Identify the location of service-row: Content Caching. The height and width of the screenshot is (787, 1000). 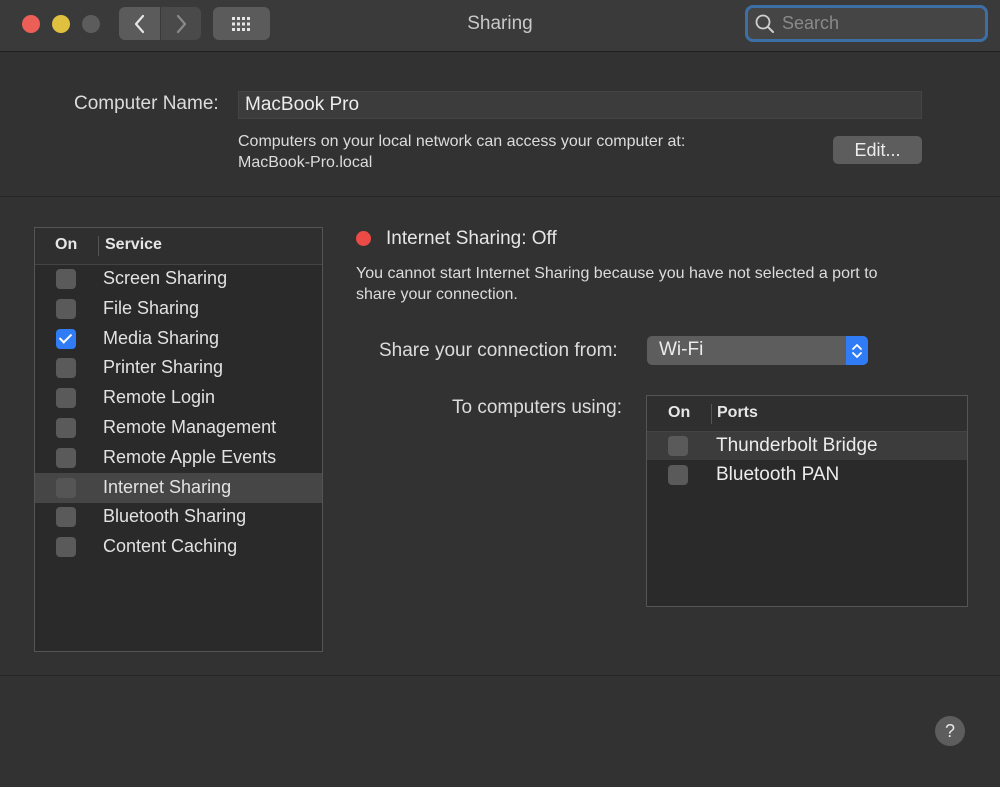
(178, 547).